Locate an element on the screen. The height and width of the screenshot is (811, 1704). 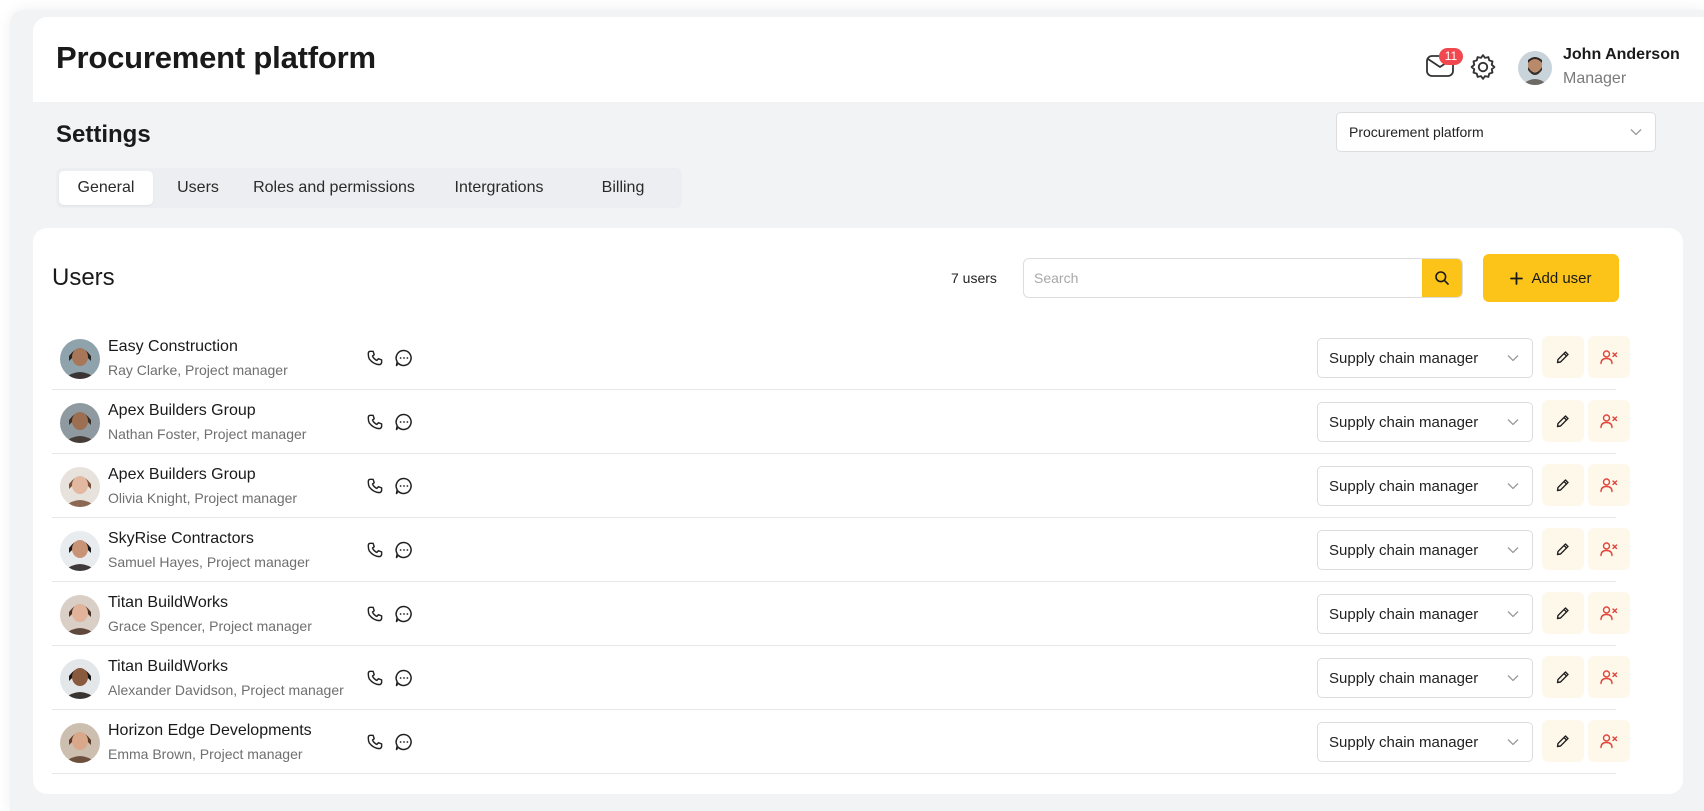
users-count: 7 users is located at coordinates (974, 278).